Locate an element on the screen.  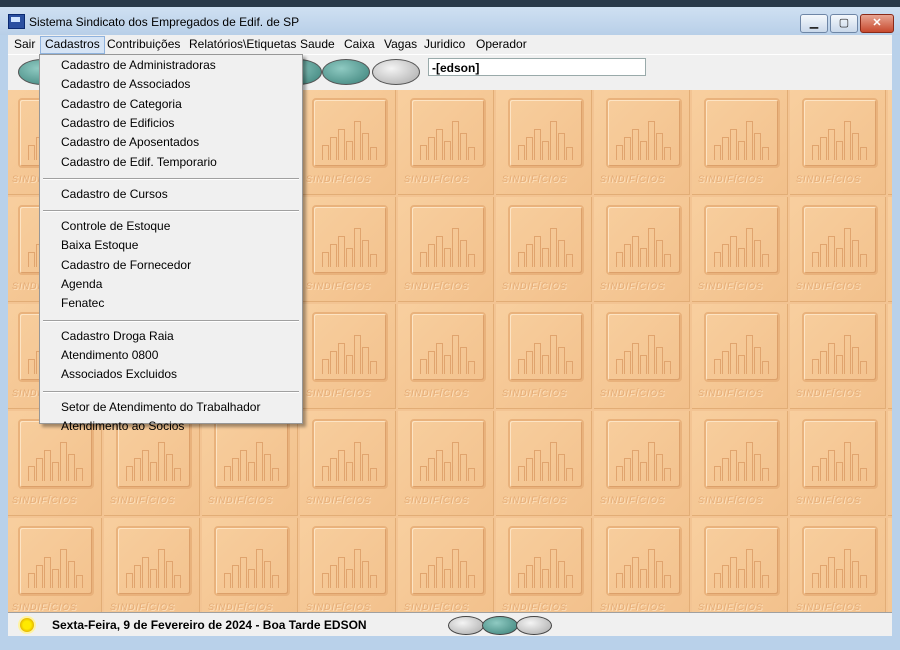
menu-vagas: Vagas is located at coordinates (400, 45).